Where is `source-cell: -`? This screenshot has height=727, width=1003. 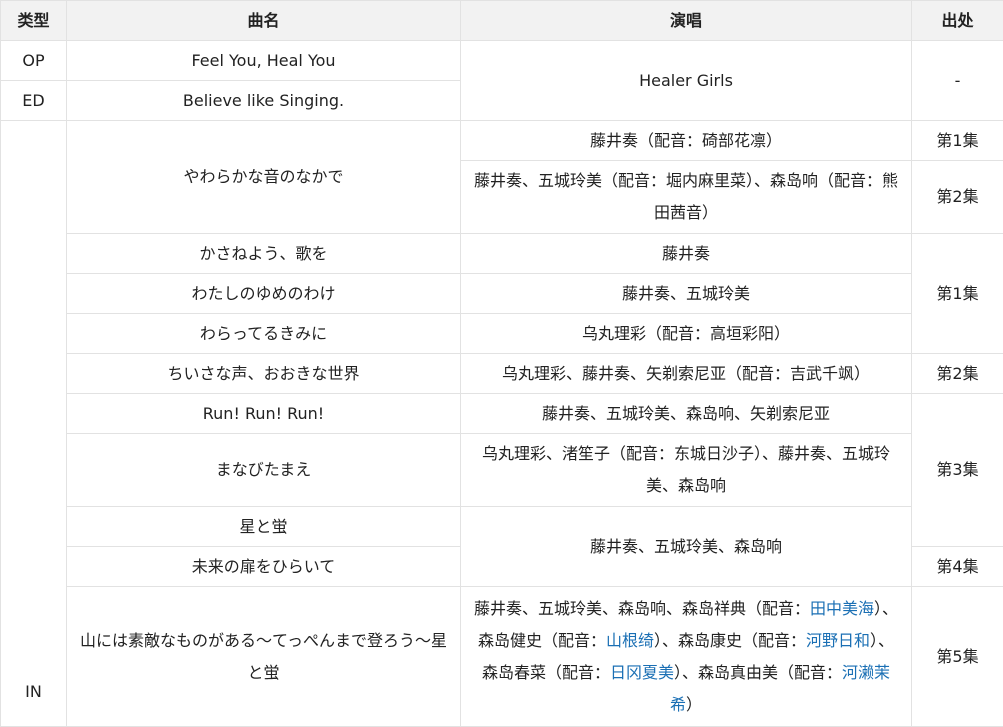
source-cell: - is located at coordinates (957, 81).